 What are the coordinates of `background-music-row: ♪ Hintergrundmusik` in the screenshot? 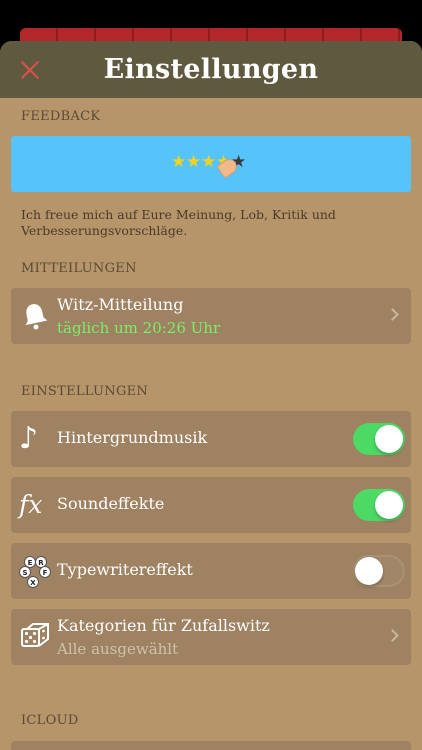 It's located at (211, 439).